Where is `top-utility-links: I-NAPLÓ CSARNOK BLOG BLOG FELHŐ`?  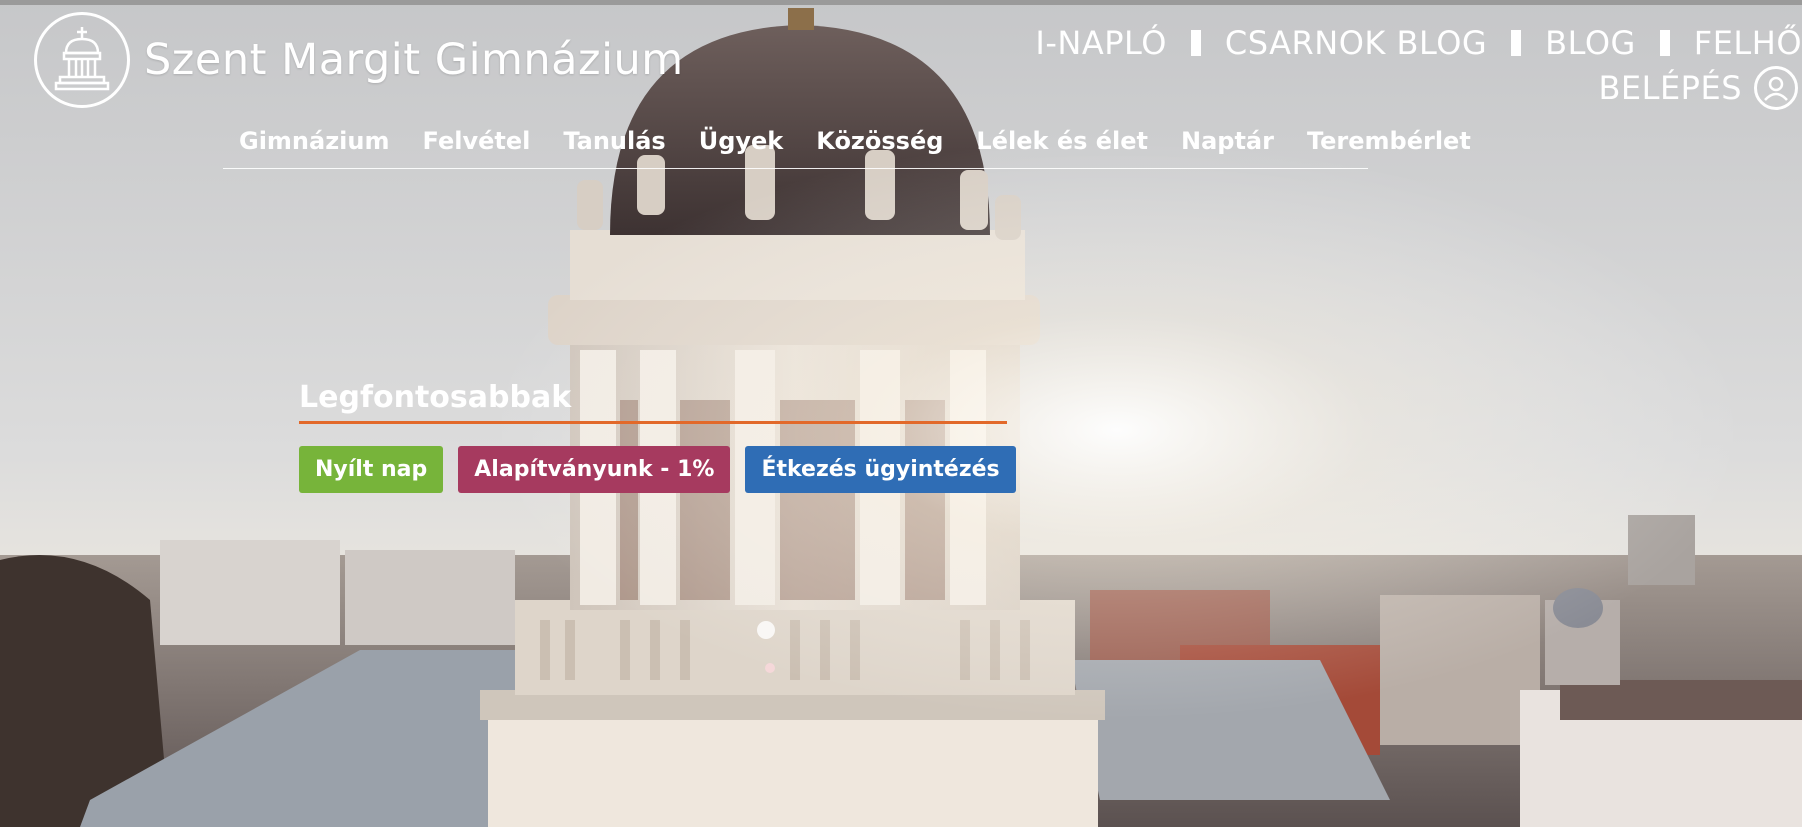 top-utility-links: I-NAPLÓ CSARNOK BLOG BLOG FELHŐ is located at coordinates (1418, 43).